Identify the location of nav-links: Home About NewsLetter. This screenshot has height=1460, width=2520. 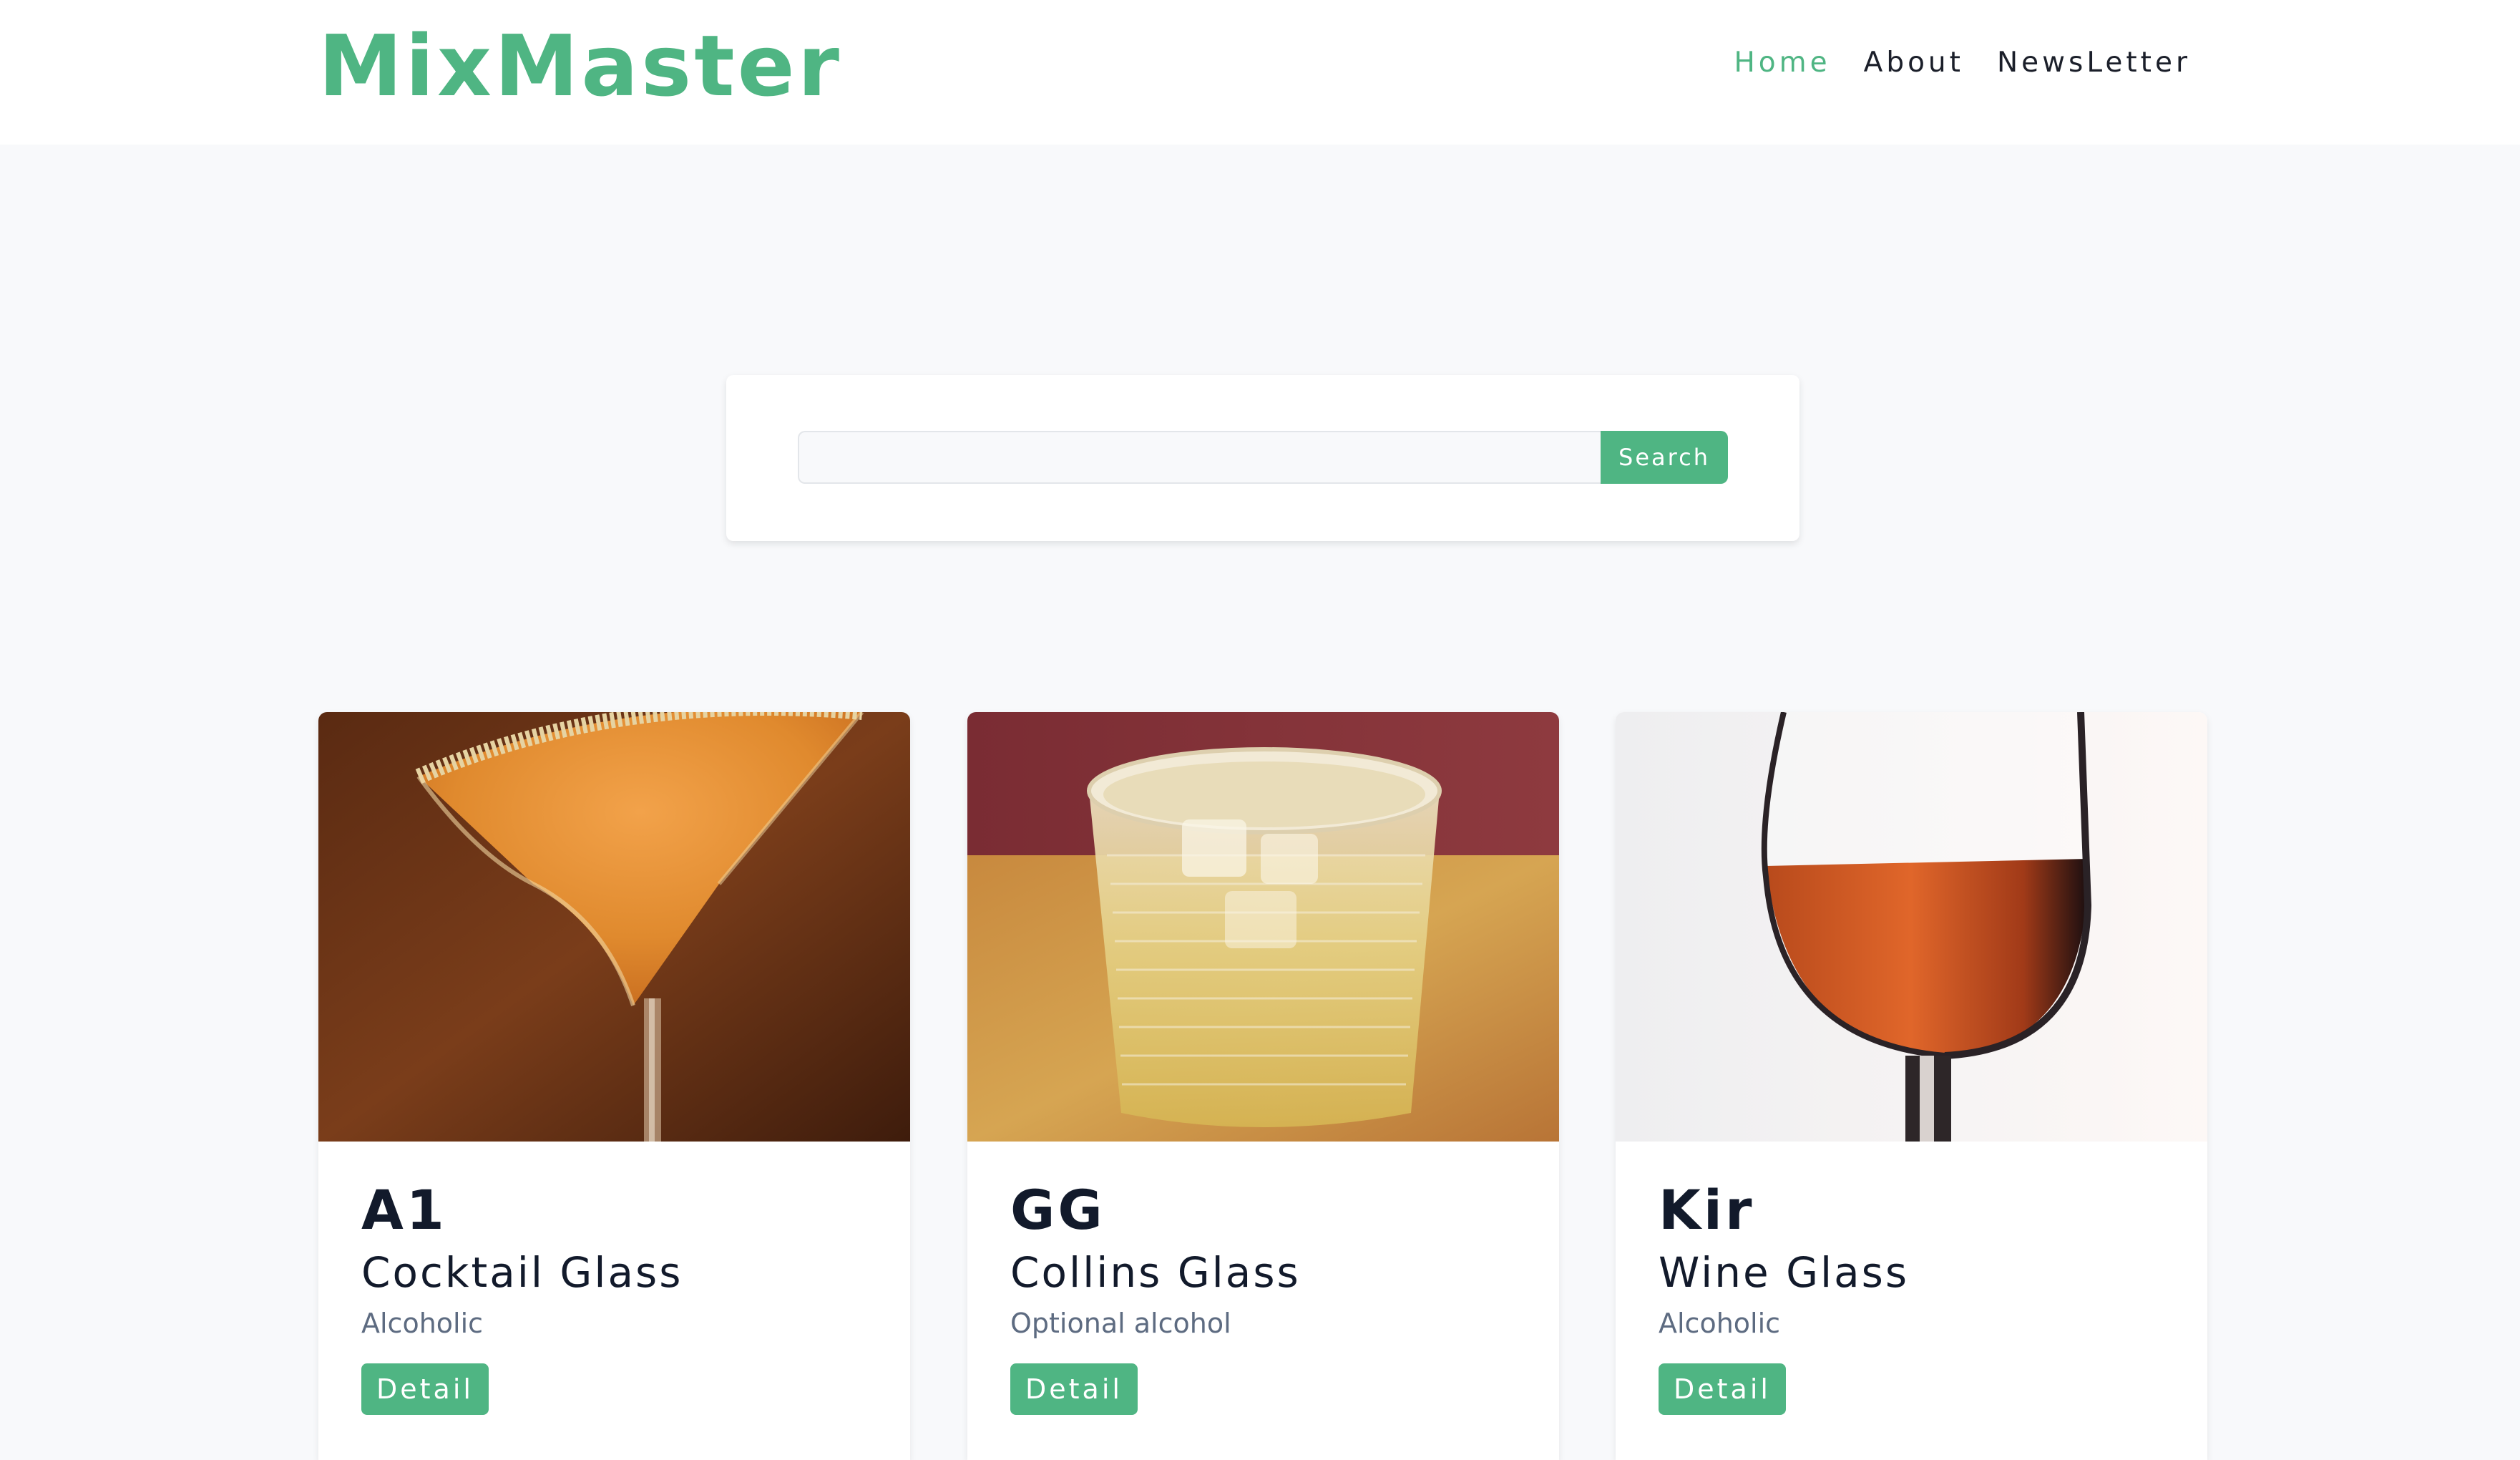
(1962, 63).